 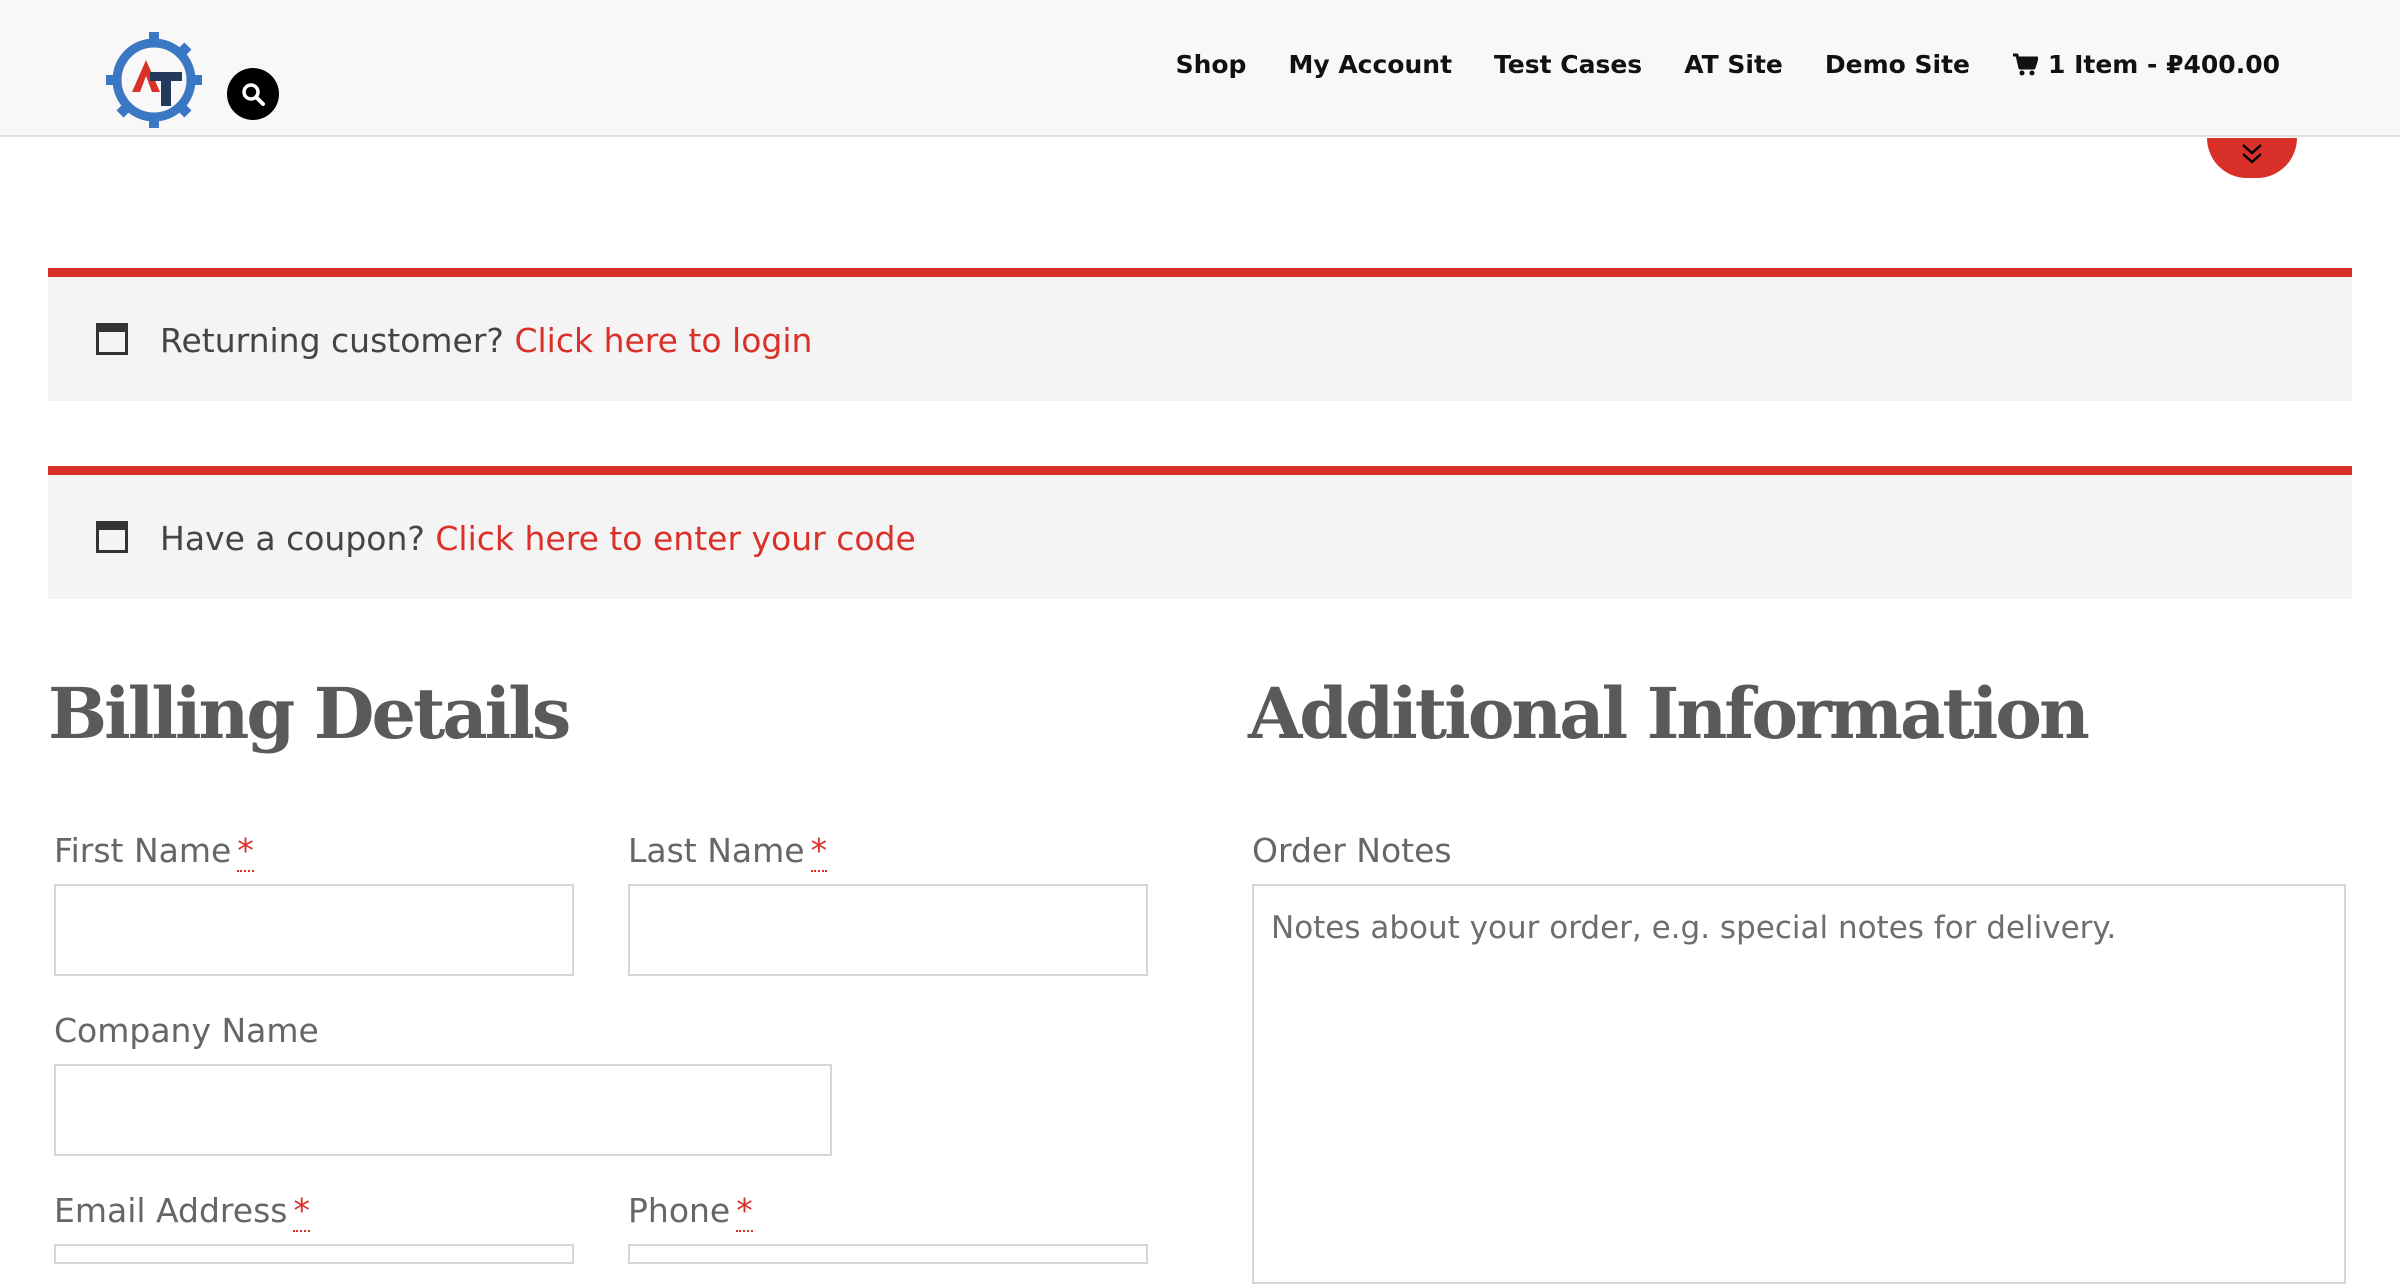 What do you see at coordinates (1568, 64) in the screenshot?
I see `nav-item-test-cases: Test Cases` at bounding box center [1568, 64].